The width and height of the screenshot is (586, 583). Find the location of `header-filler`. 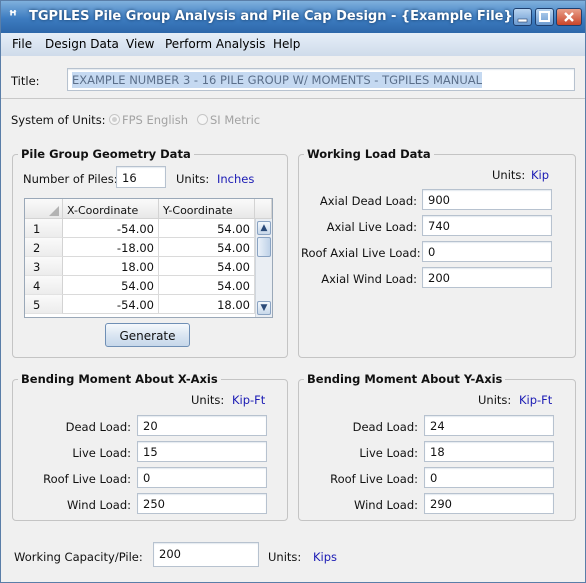

header-filler is located at coordinates (263, 209).